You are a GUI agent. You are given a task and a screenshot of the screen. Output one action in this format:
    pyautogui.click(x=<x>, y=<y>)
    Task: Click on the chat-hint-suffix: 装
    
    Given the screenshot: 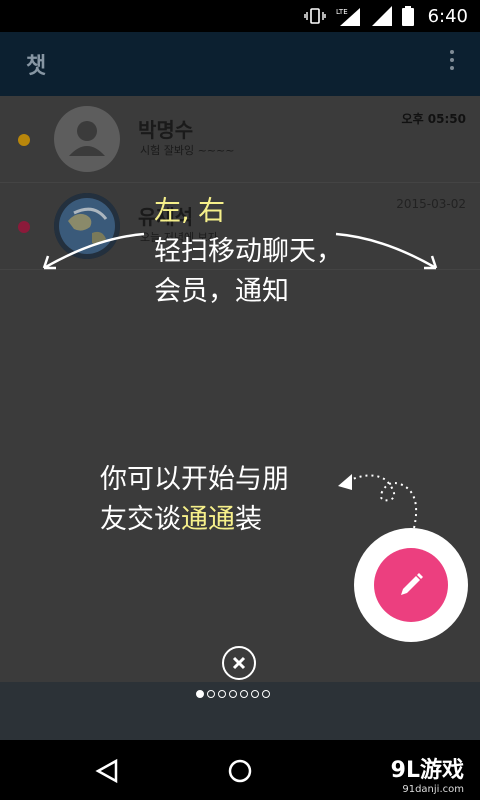 What is the action you would take?
    pyautogui.click(x=248, y=519)
    